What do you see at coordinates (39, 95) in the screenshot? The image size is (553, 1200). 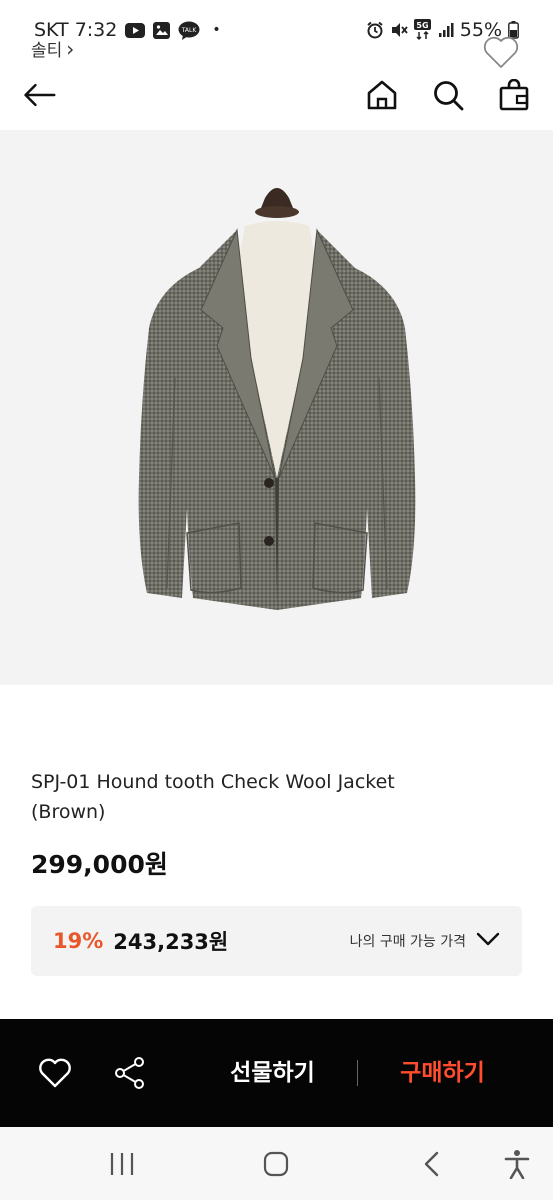 I see `back-arrow-icon` at bounding box center [39, 95].